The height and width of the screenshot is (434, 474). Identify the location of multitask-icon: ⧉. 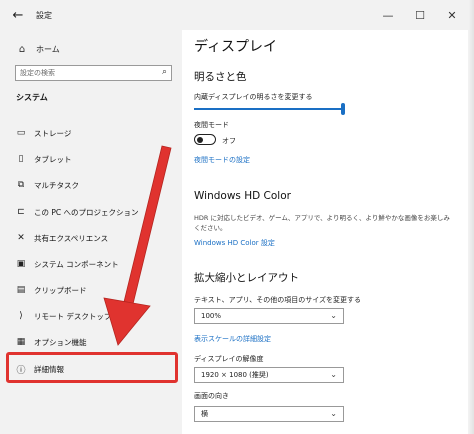
(21, 185).